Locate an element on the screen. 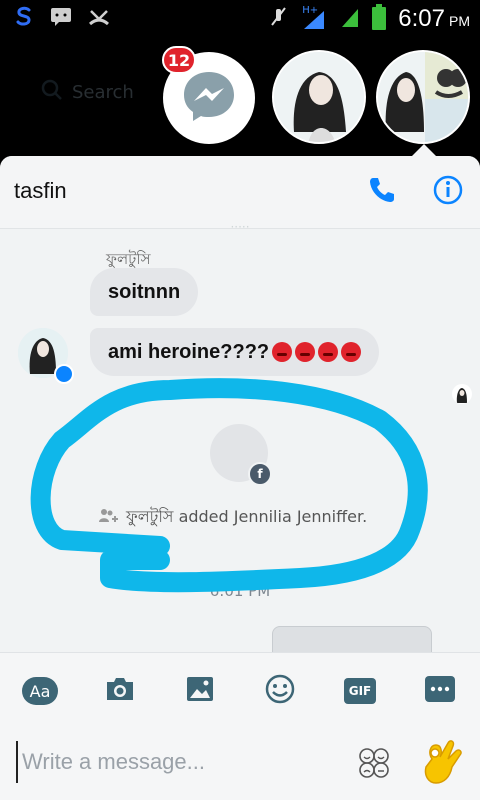 The width and height of the screenshot is (480, 800). conversation-title: tasfin is located at coordinates (40, 191).